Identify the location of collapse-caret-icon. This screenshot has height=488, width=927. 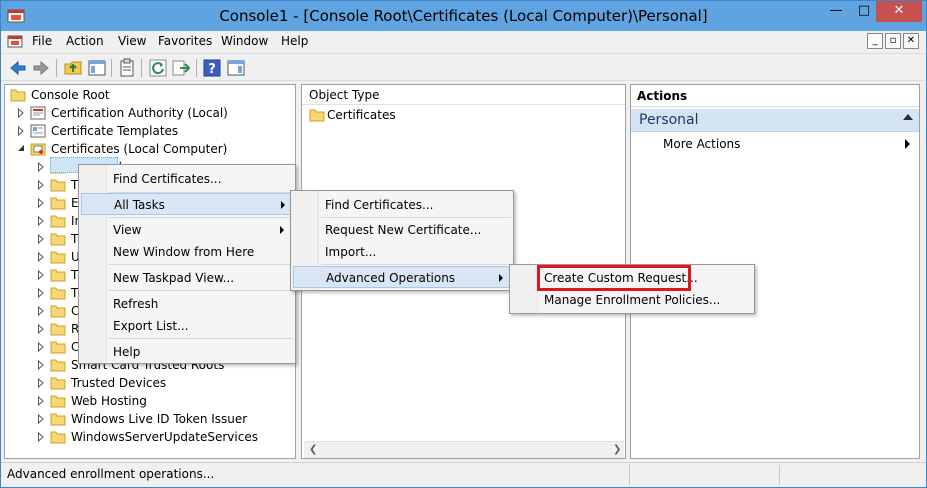
(908, 117).